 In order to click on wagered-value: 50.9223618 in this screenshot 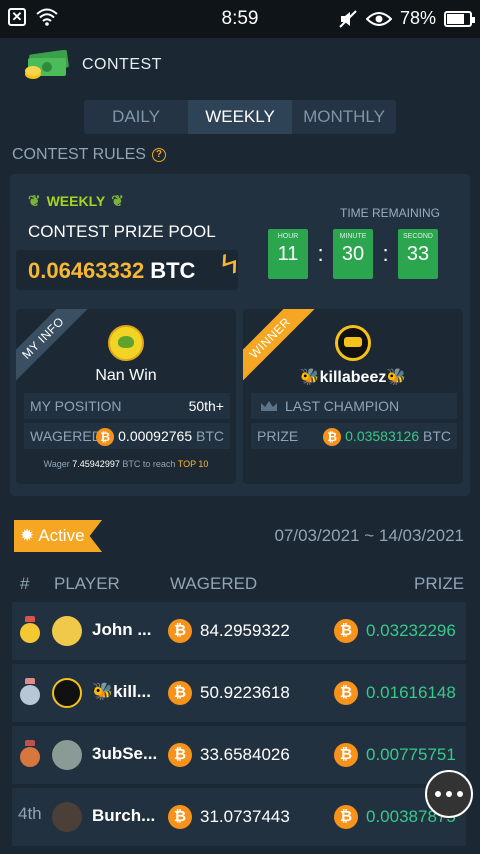, I will do `click(245, 692)`.